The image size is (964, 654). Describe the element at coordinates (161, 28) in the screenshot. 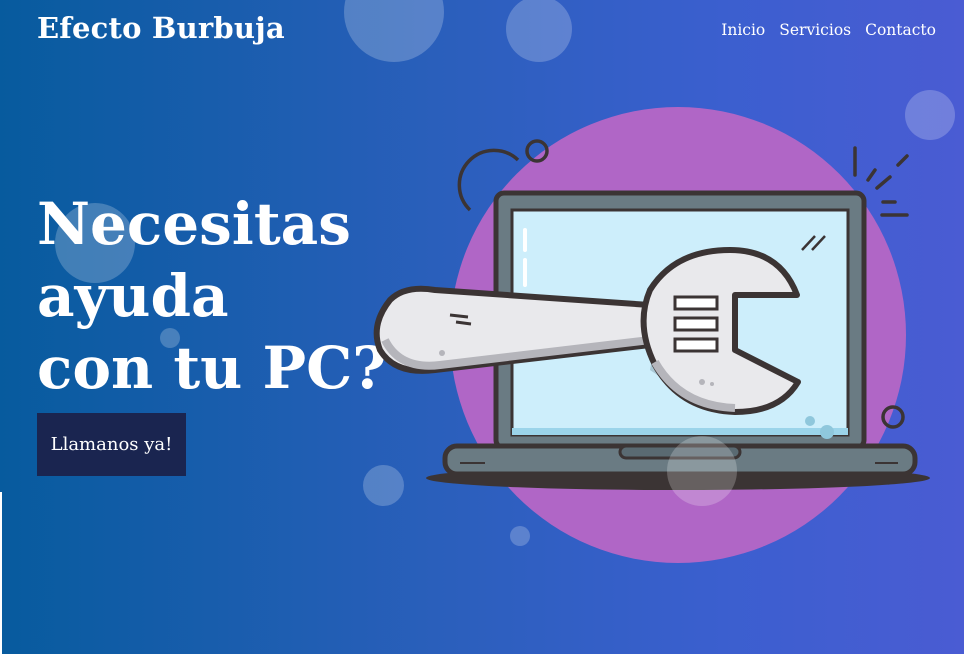

I see `site-logo: Efecto Burbuja` at that location.